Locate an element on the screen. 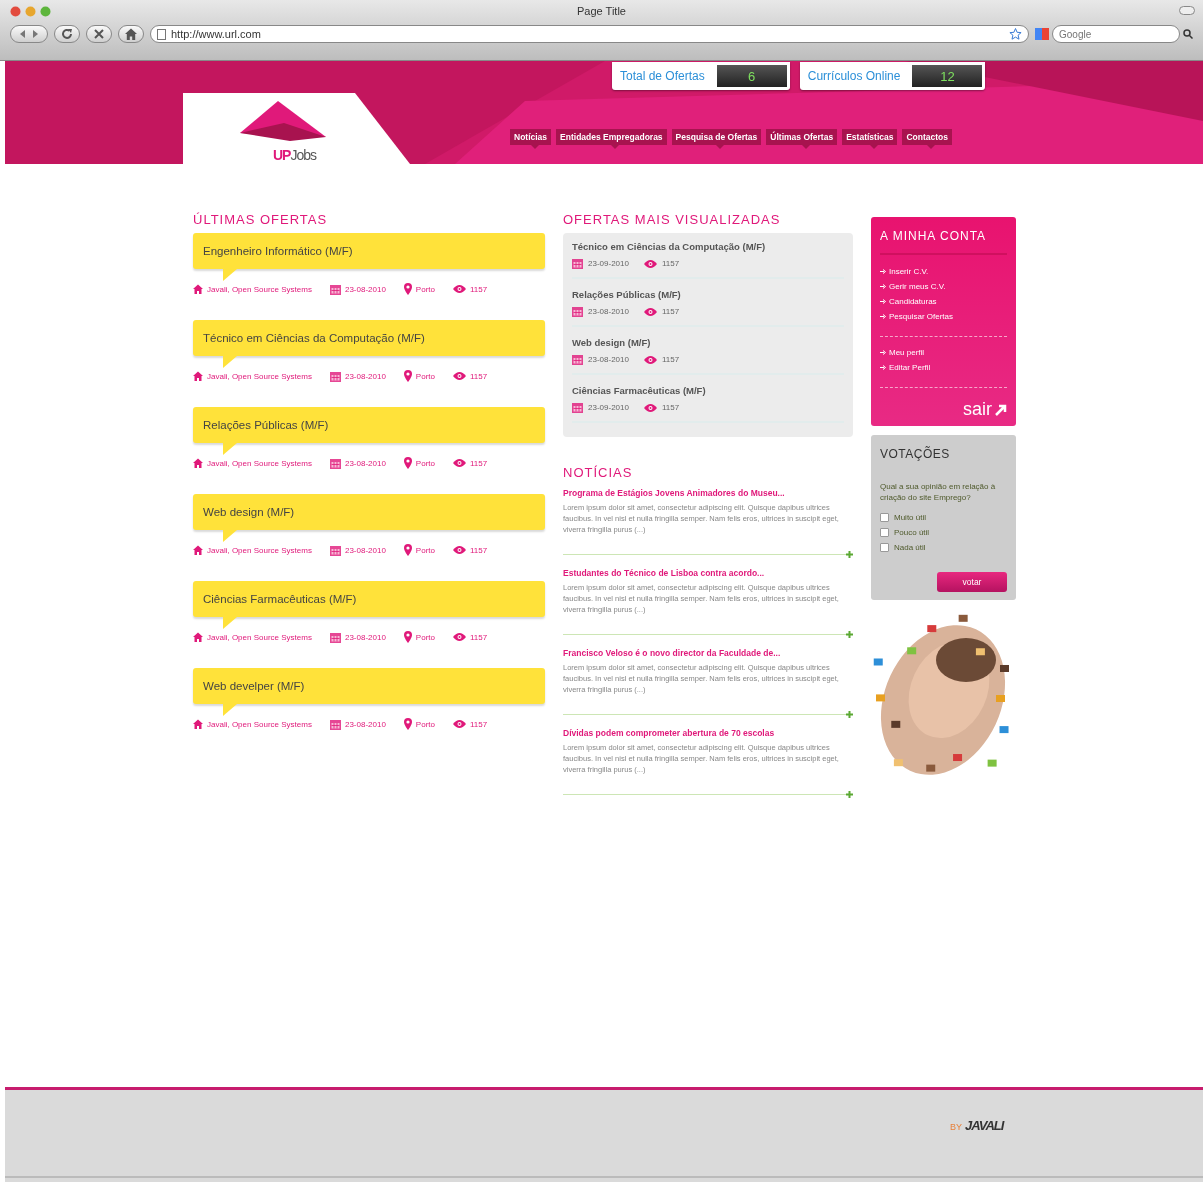  account-link: Inserir C.V. is located at coordinates (943, 271).